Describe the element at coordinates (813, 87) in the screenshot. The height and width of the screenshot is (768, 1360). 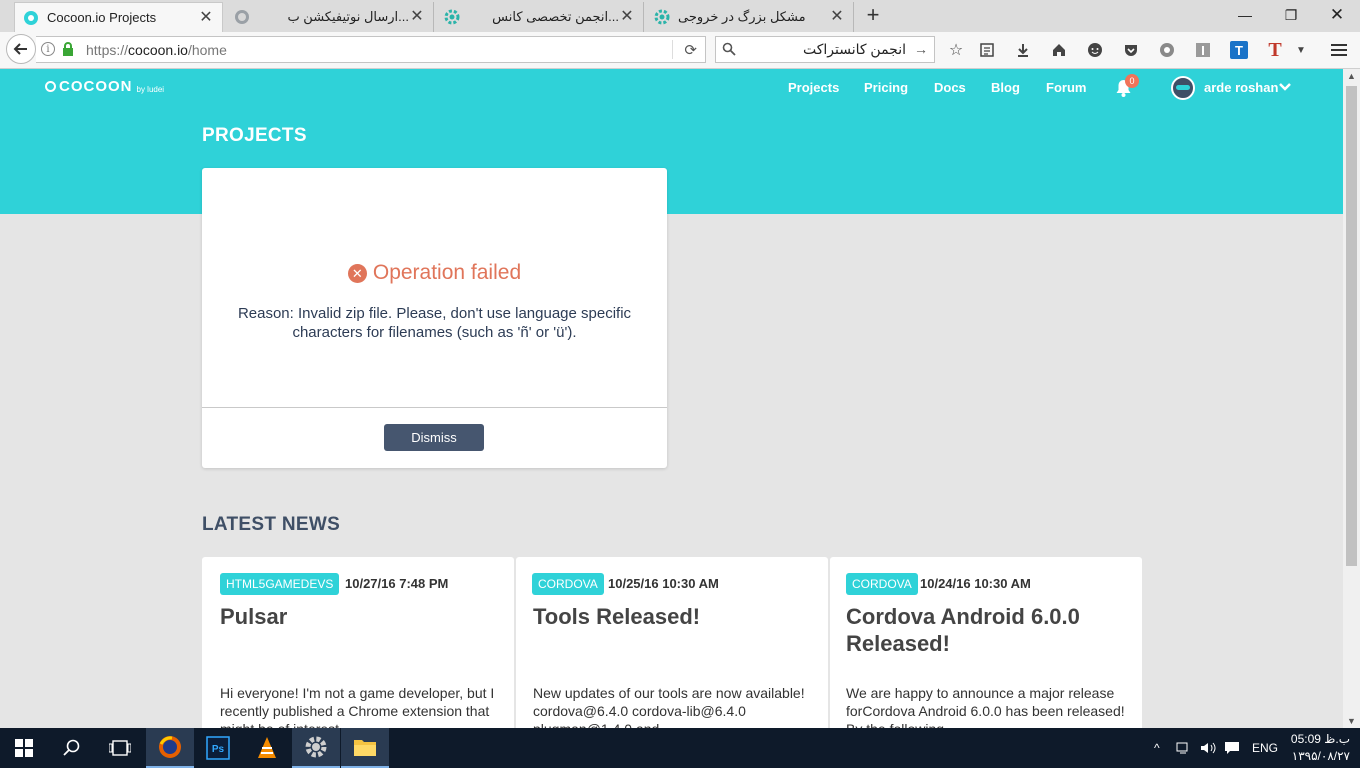
I see `nav-projects: Projects` at that location.